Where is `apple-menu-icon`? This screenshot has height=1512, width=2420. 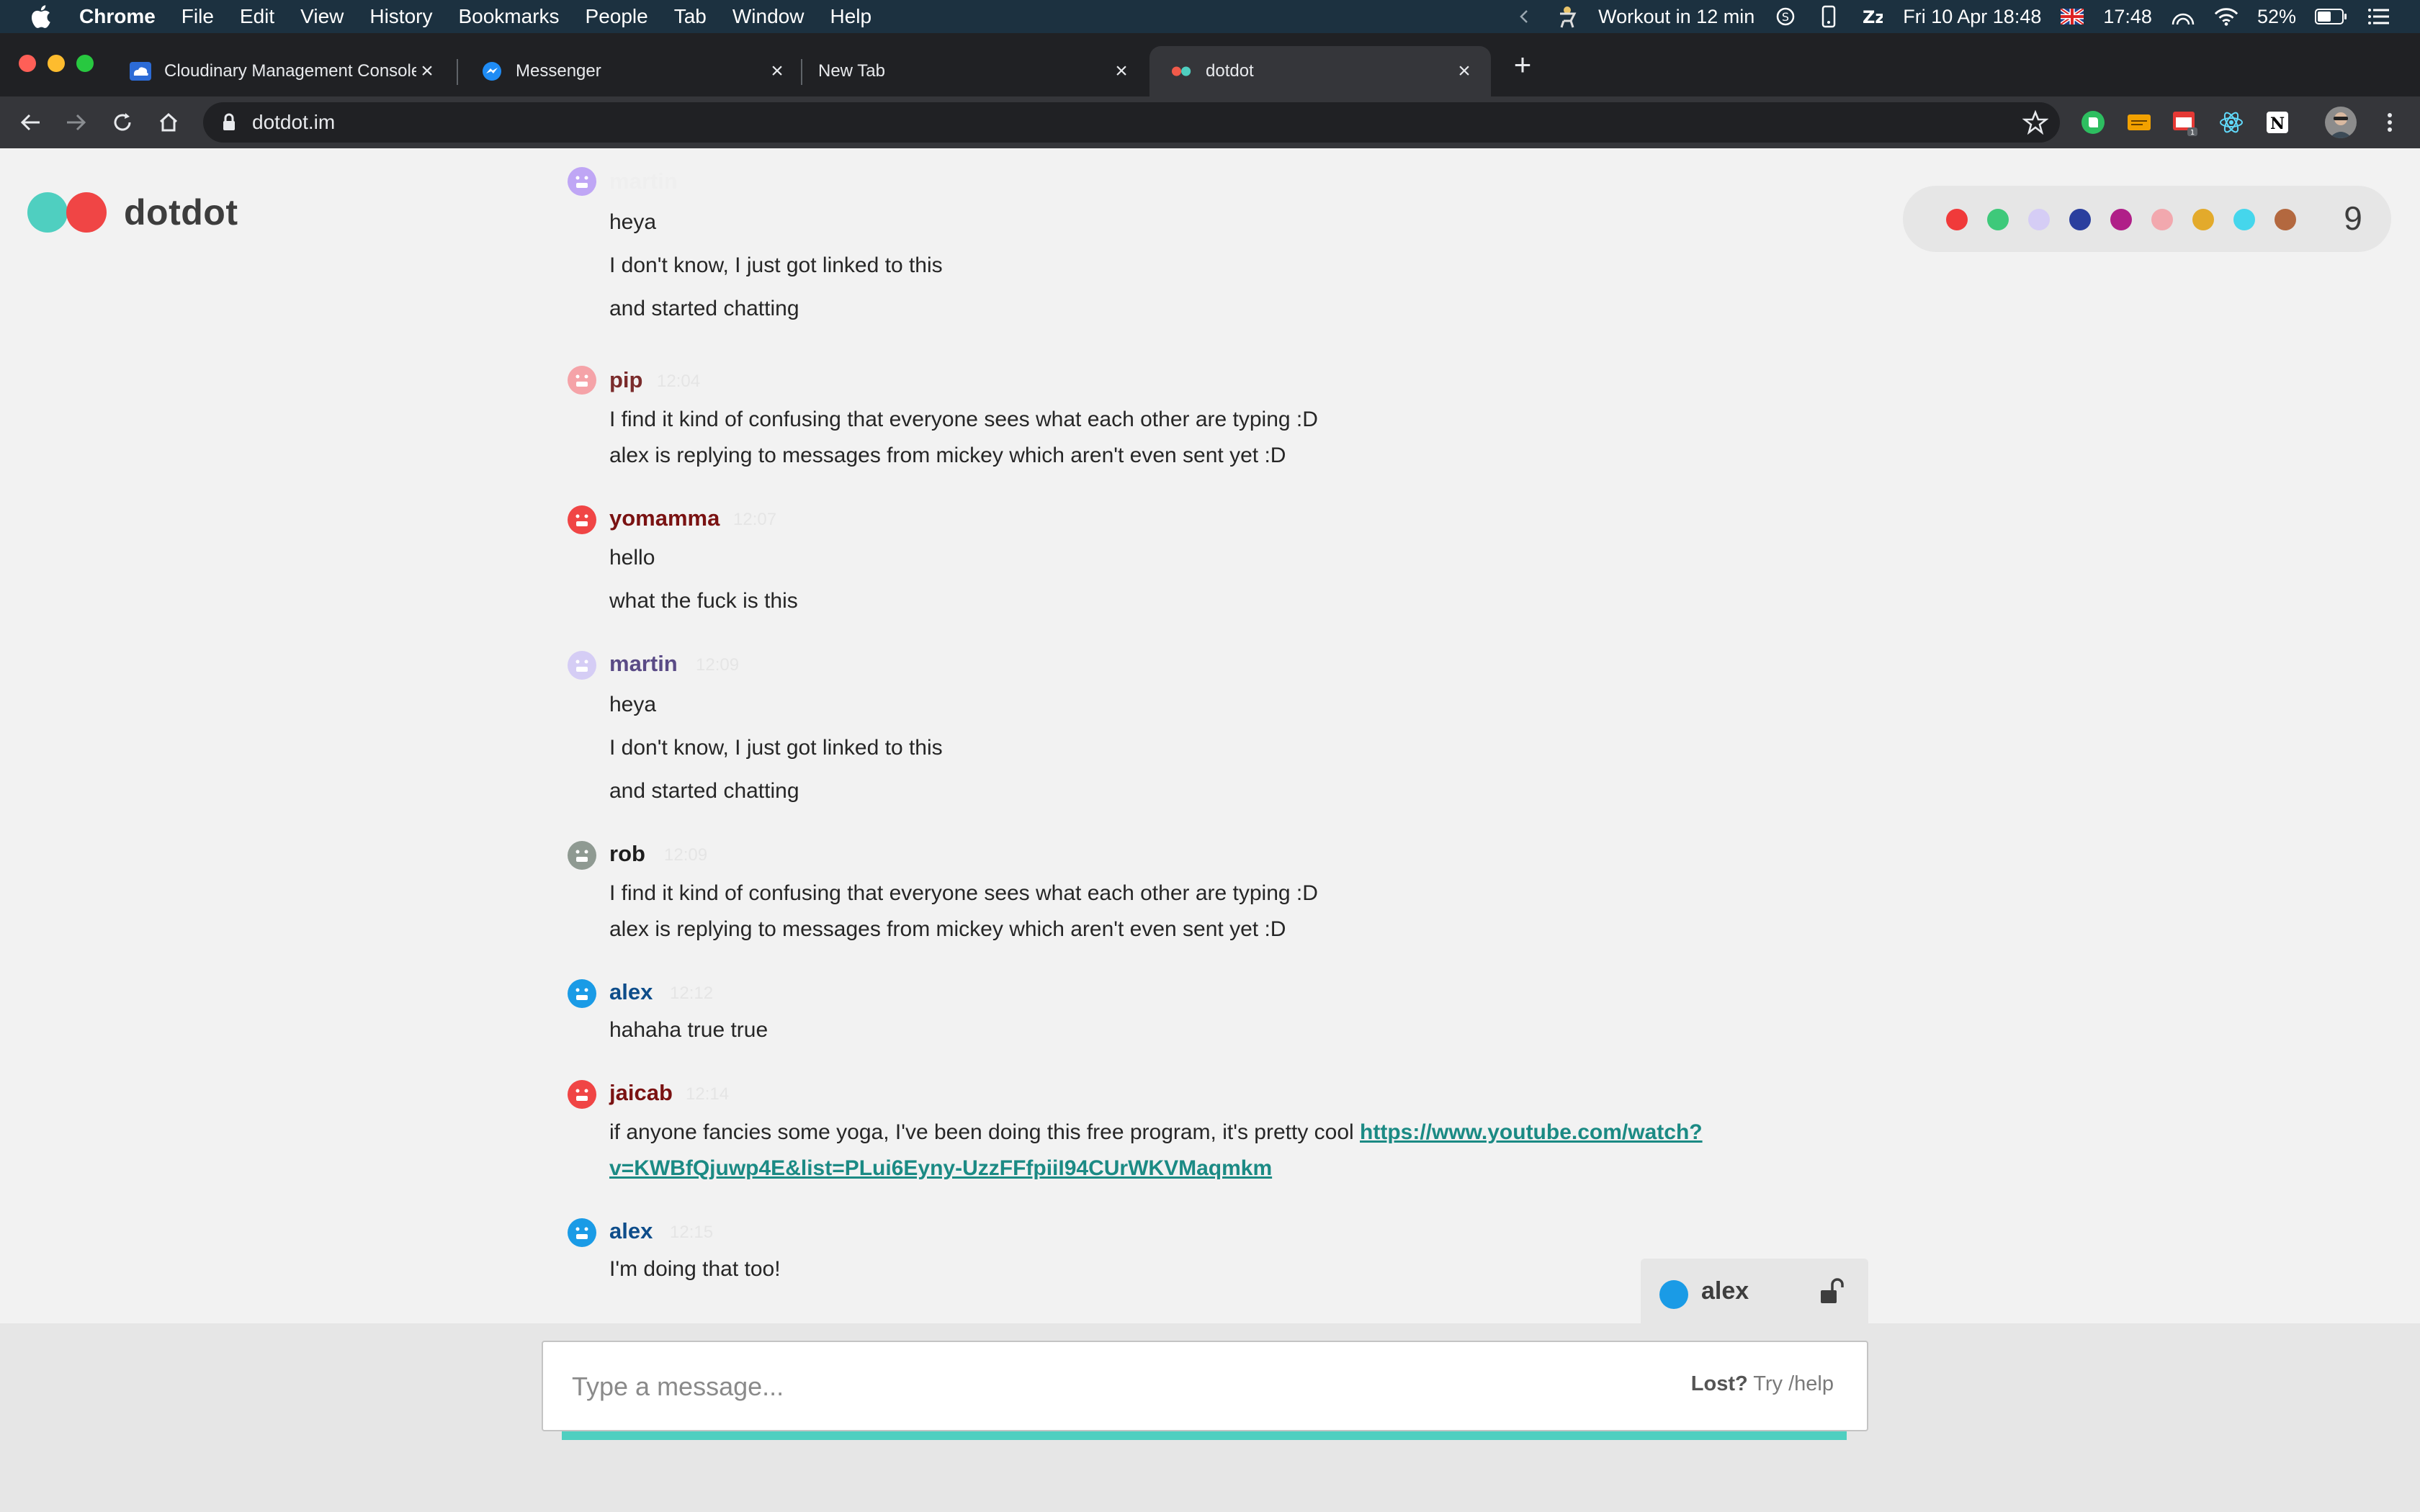
apple-menu-icon is located at coordinates (40, 16).